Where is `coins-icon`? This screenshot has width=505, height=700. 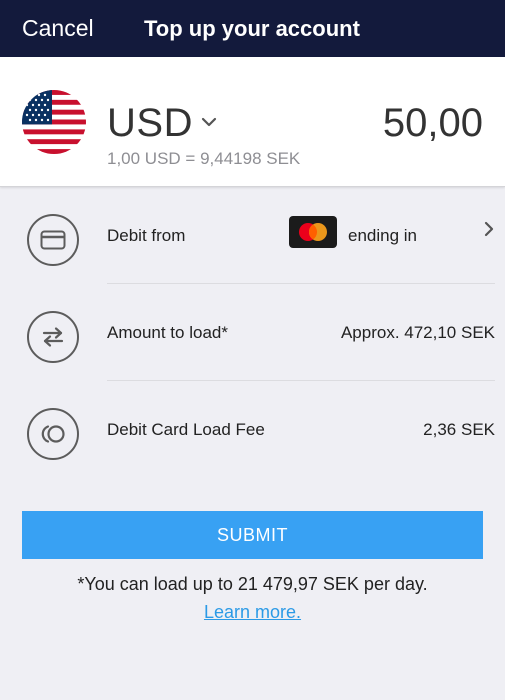 coins-icon is located at coordinates (53, 434).